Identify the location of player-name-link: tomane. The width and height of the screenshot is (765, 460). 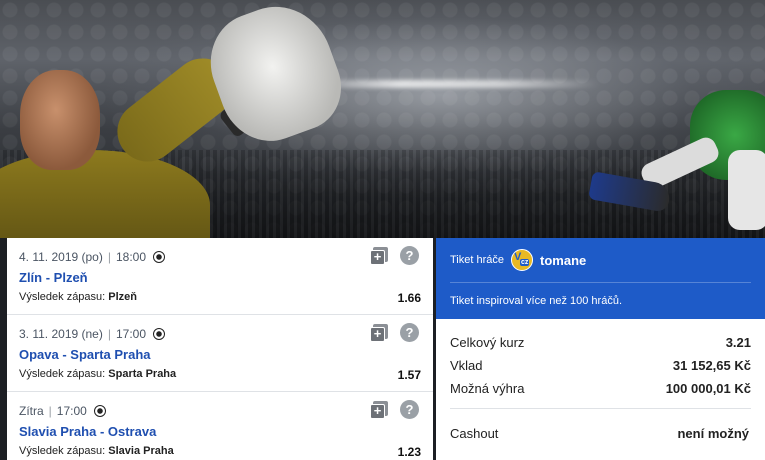
(563, 260).